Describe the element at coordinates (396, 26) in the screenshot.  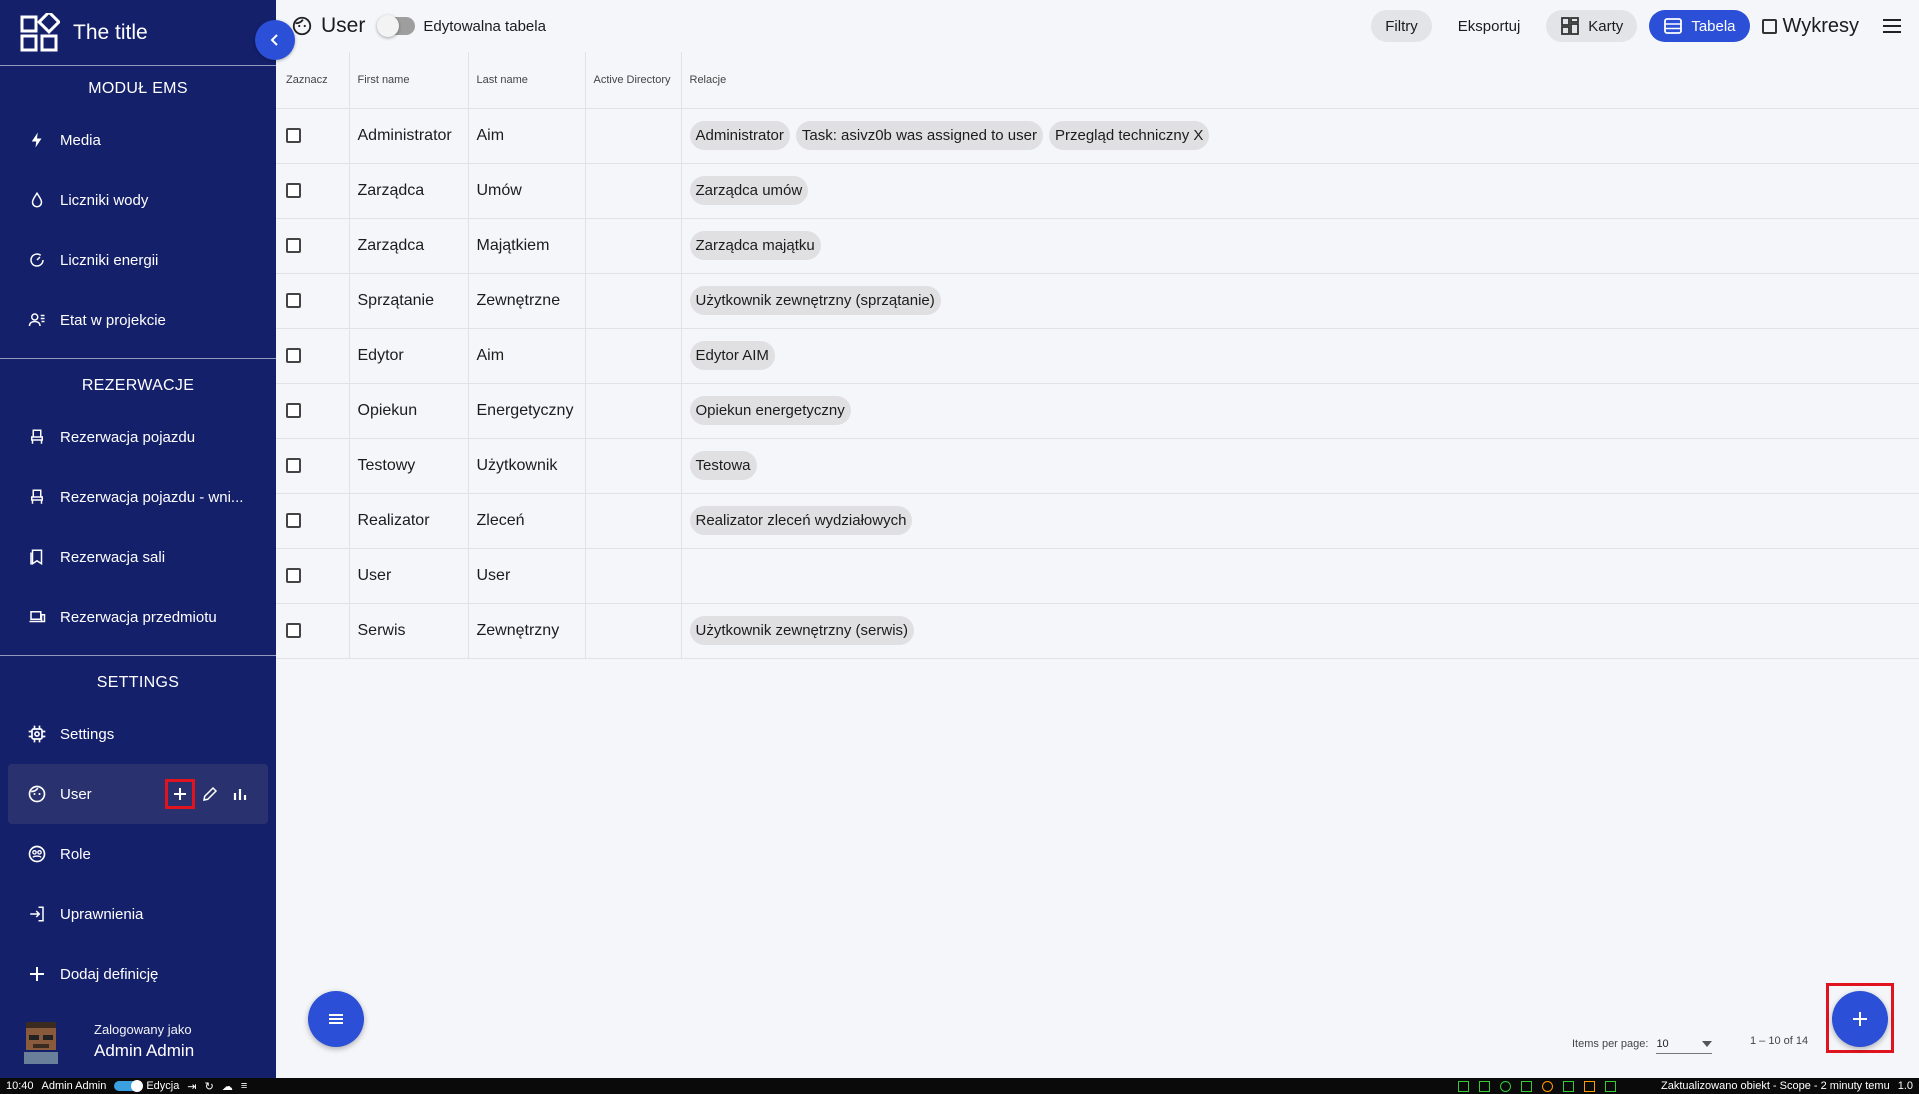
I see `editable-table-toggle` at that location.